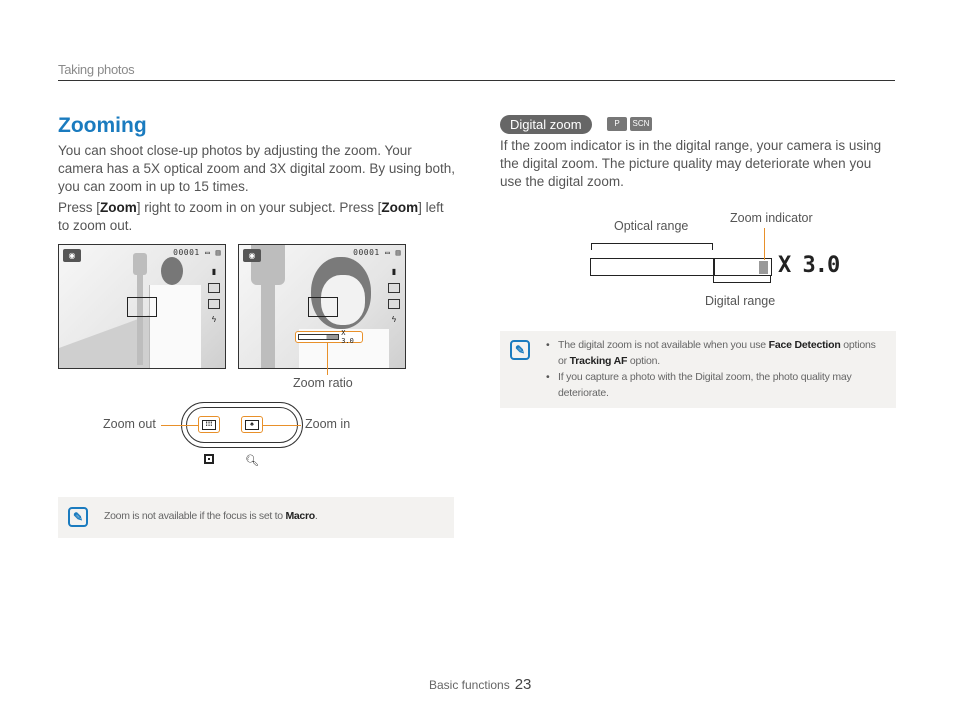 This screenshot has width=954, height=720. I want to click on zoom-bar-value: X 3.0, so click(347, 337).